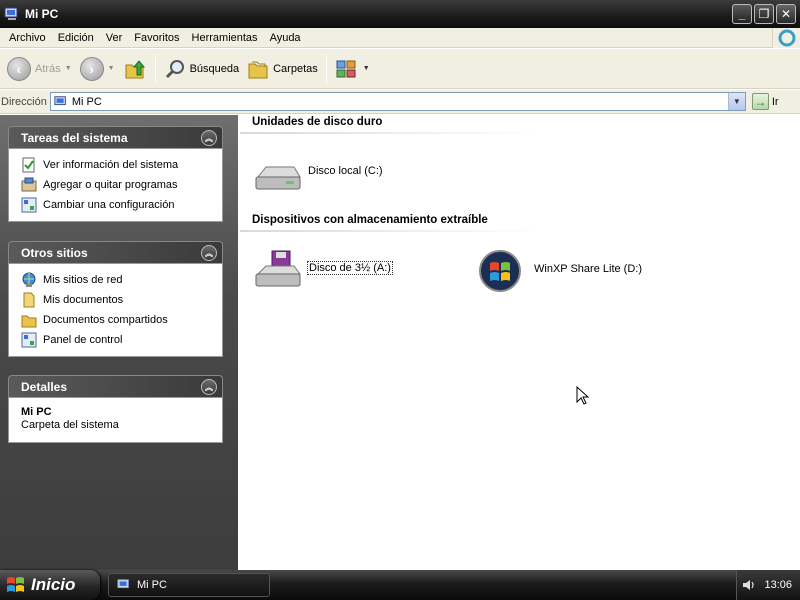 This screenshot has height=600, width=800. What do you see at coordinates (742, 14) in the screenshot?
I see `minimize-button: _` at bounding box center [742, 14].